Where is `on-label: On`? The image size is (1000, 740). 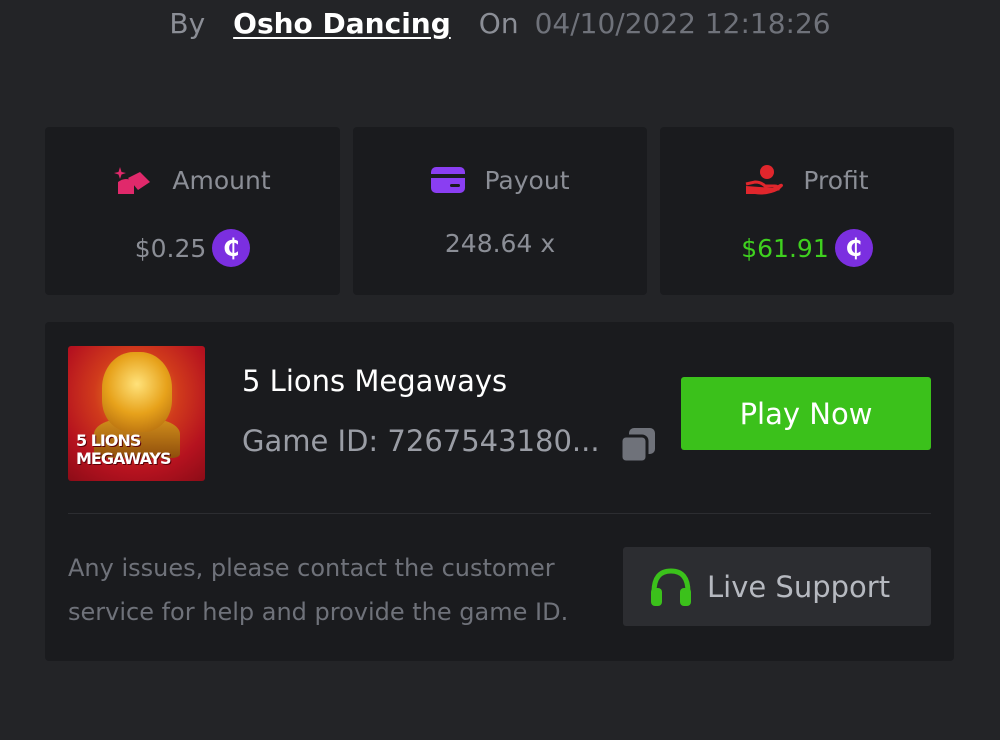
on-label: On is located at coordinates (498, 23).